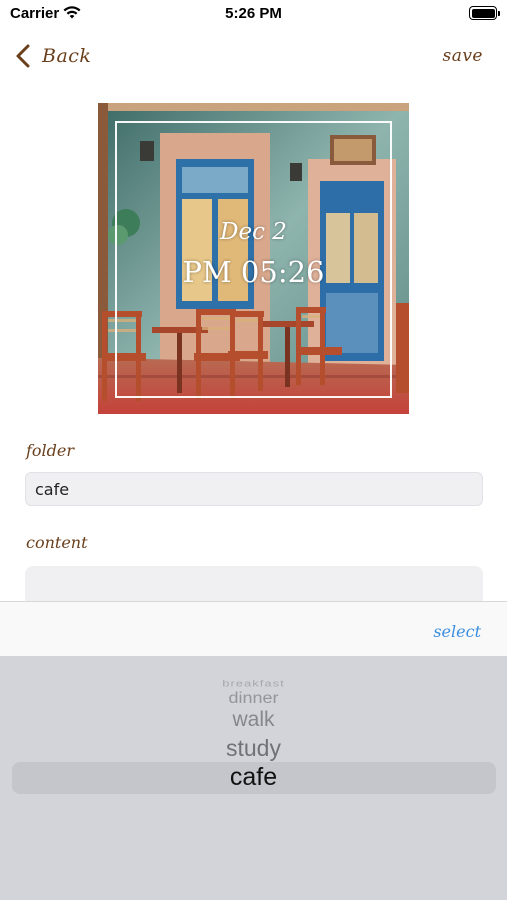 Image resolution: width=507 pixels, height=900 pixels. I want to click on picker-toolbar: select, so click(253, 628).